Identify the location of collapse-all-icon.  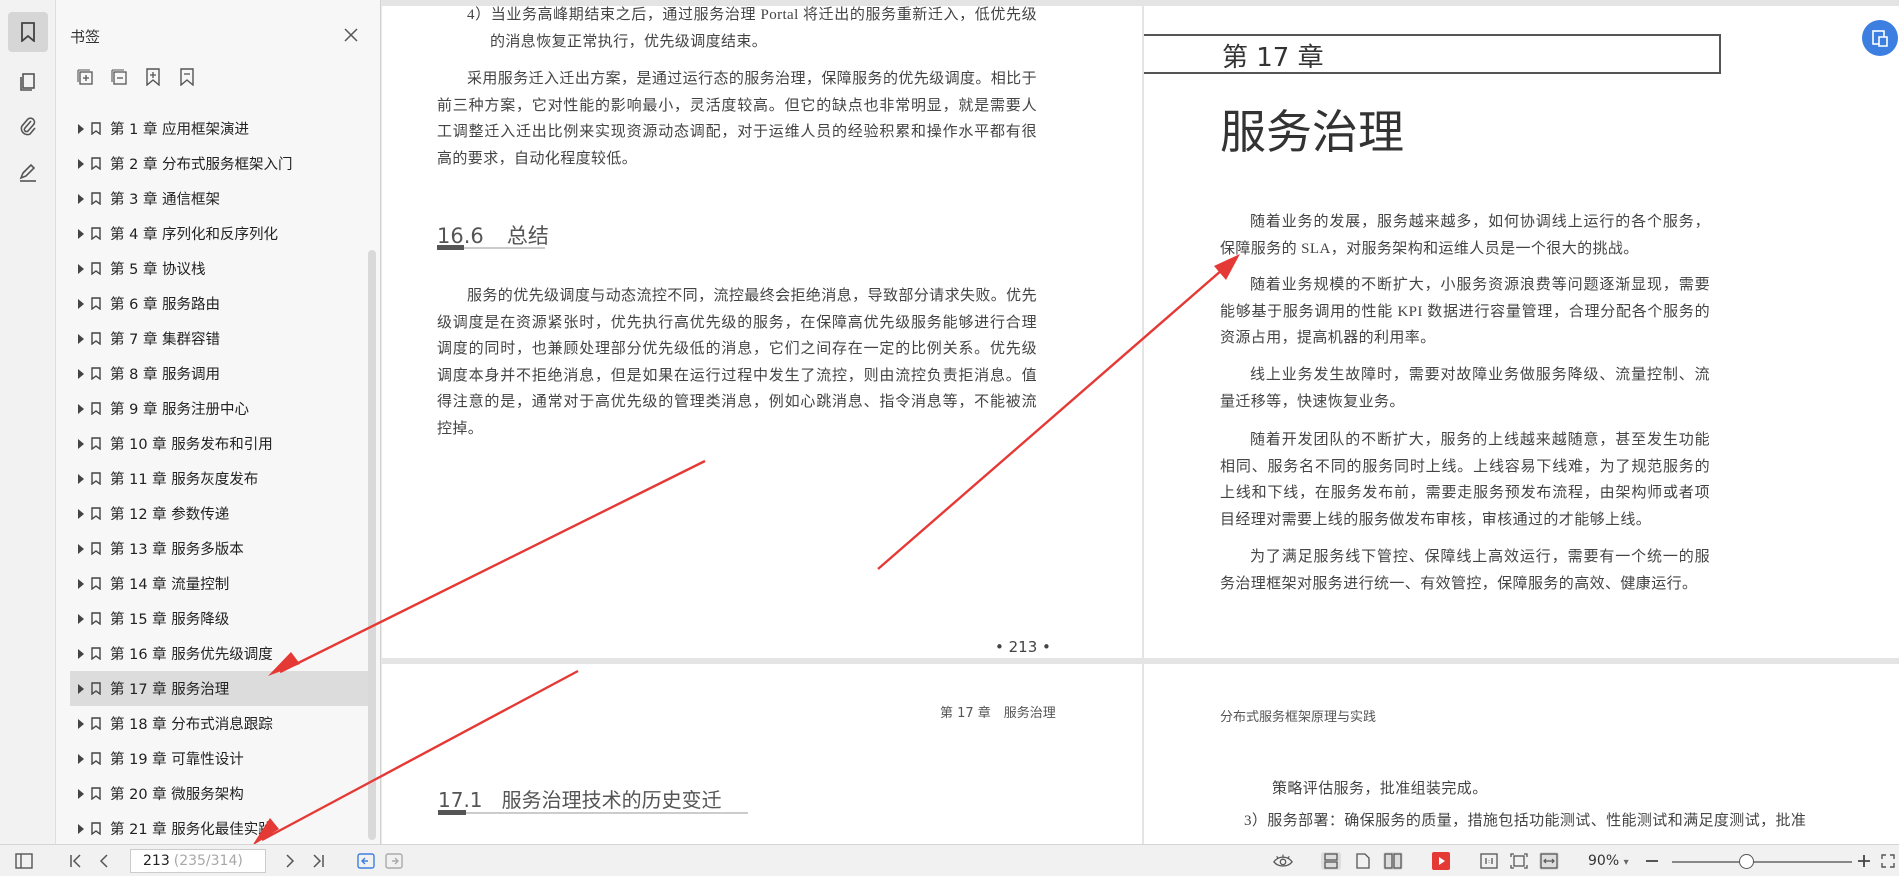
(119, 77).